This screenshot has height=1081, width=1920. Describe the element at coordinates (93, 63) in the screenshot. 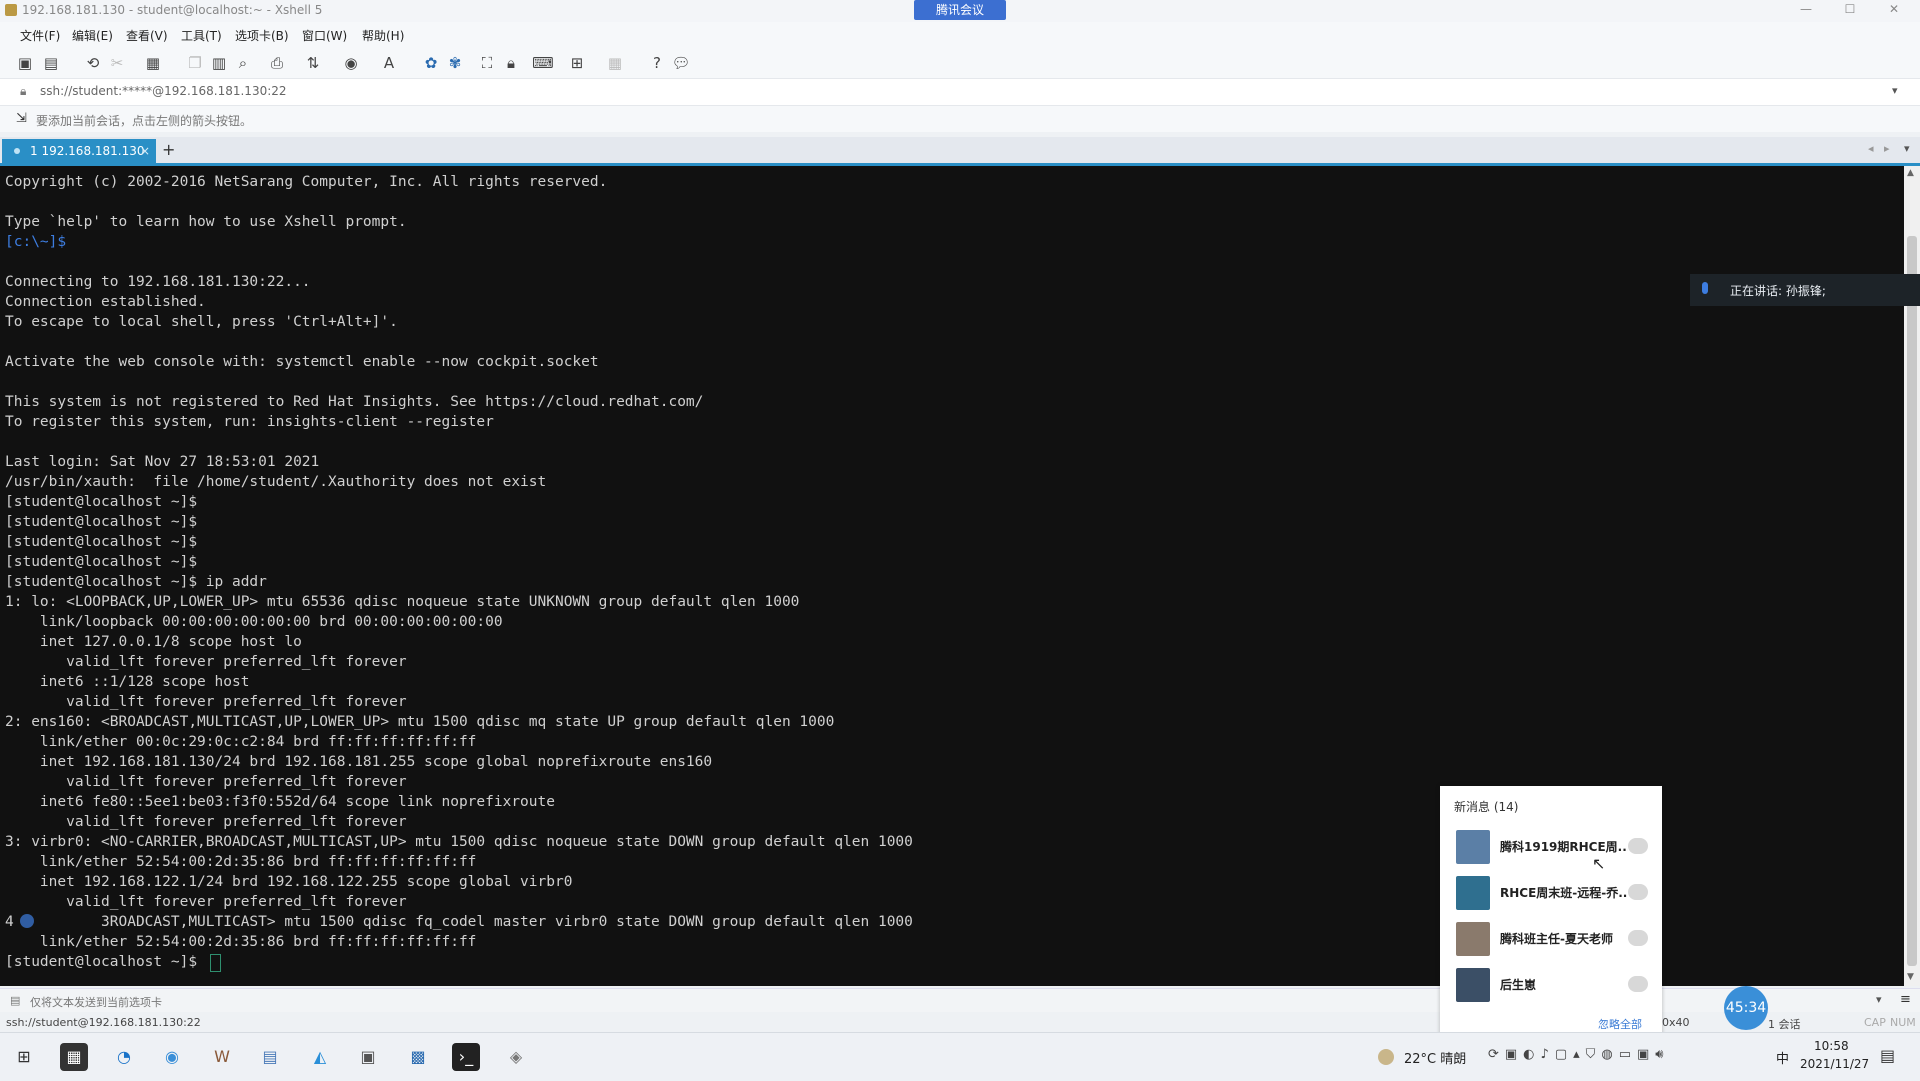

I see `reconnect-icon: ⟲` at that location.